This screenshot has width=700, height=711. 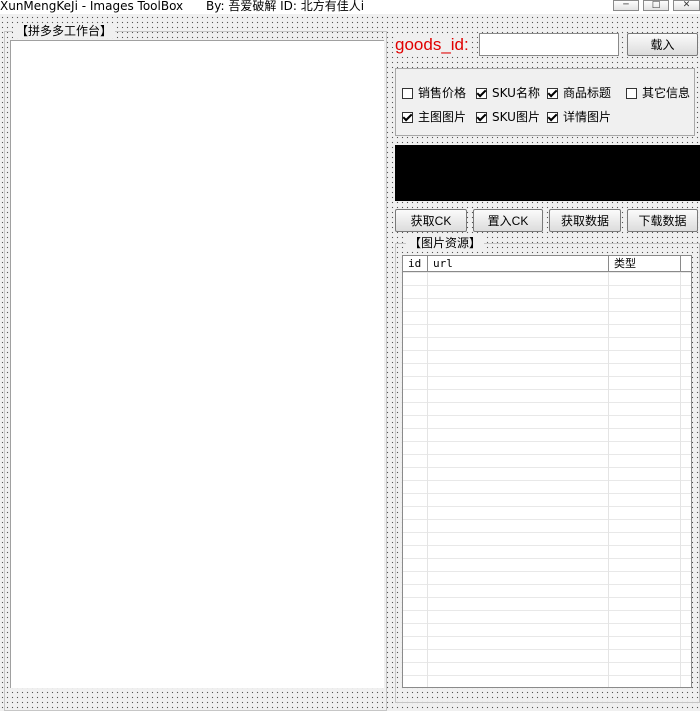 I want to click on option-label: SKU图片, so click(x=516, y=117).